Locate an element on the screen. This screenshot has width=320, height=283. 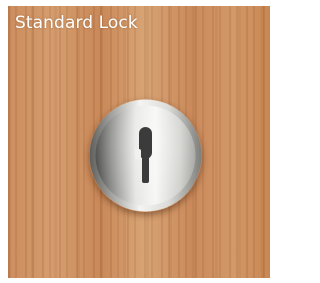
lock-cylinder-graphic is located at coordinates (145, 155).